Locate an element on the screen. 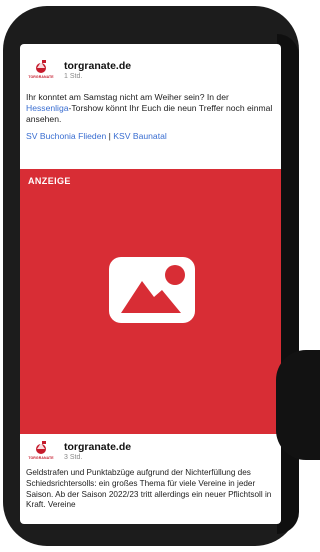 This screenshot has height=552, width=320. post-header: TORGRANATE torgranate.de 1 Std. is located at coordinates (151, 73).